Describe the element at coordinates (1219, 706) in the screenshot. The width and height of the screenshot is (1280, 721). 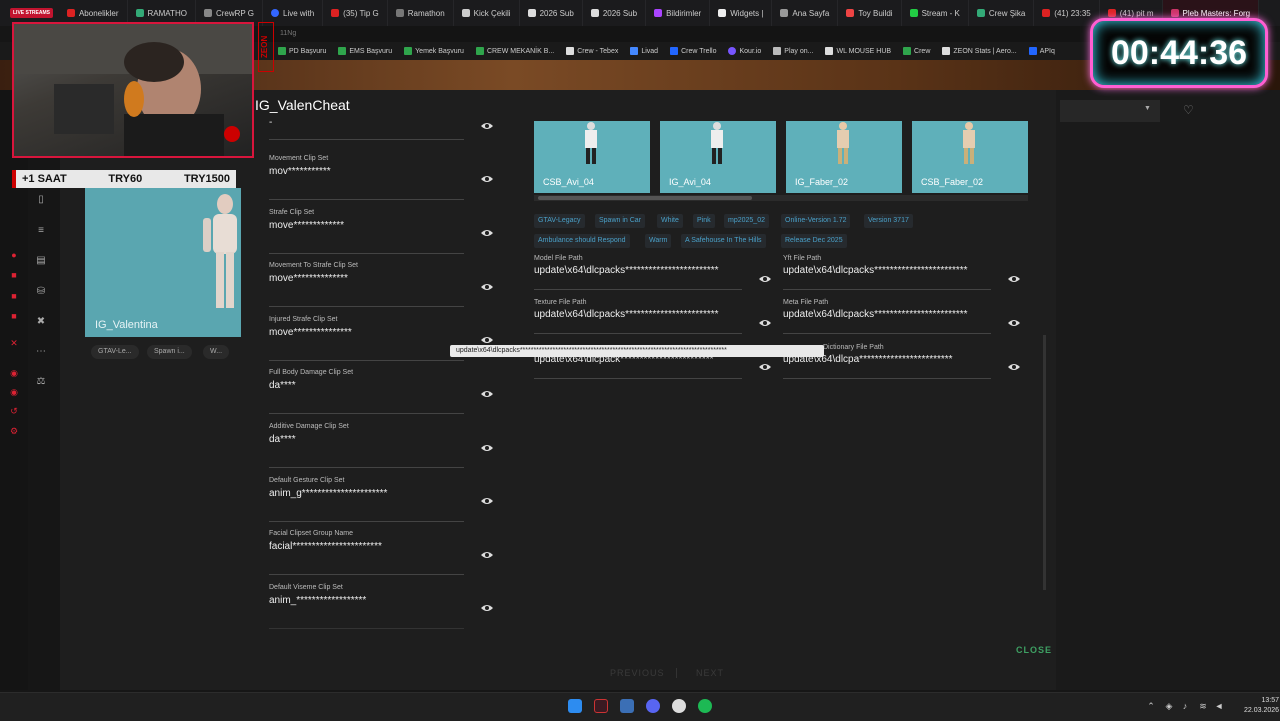
I see `volume-icon: ◄` at that location.